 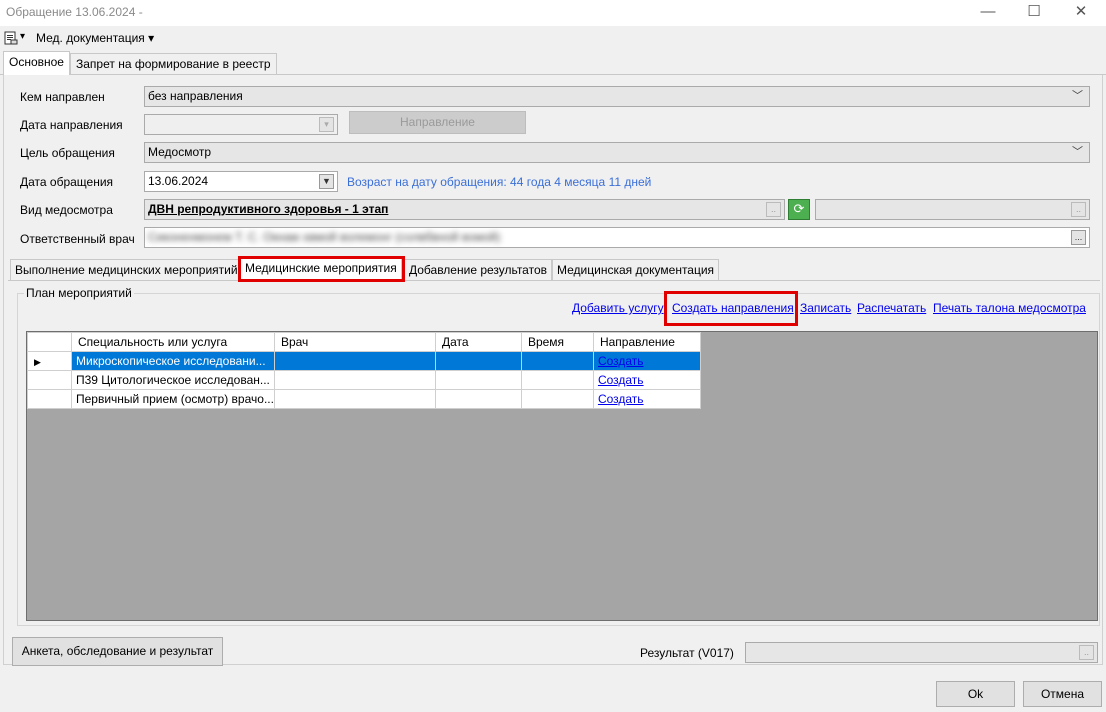 I want to click on add-service-link: Добавить услугу, so click(x=618, y=308).